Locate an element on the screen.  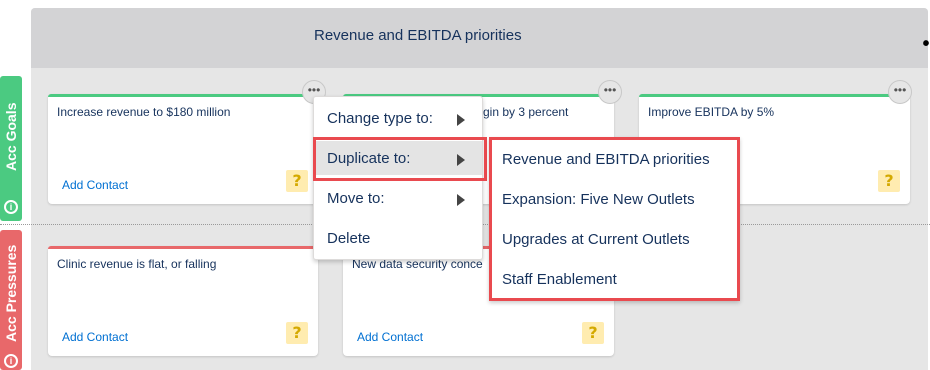
lane-label-goals: Acc Goals i is located at coordinates (11, 148).